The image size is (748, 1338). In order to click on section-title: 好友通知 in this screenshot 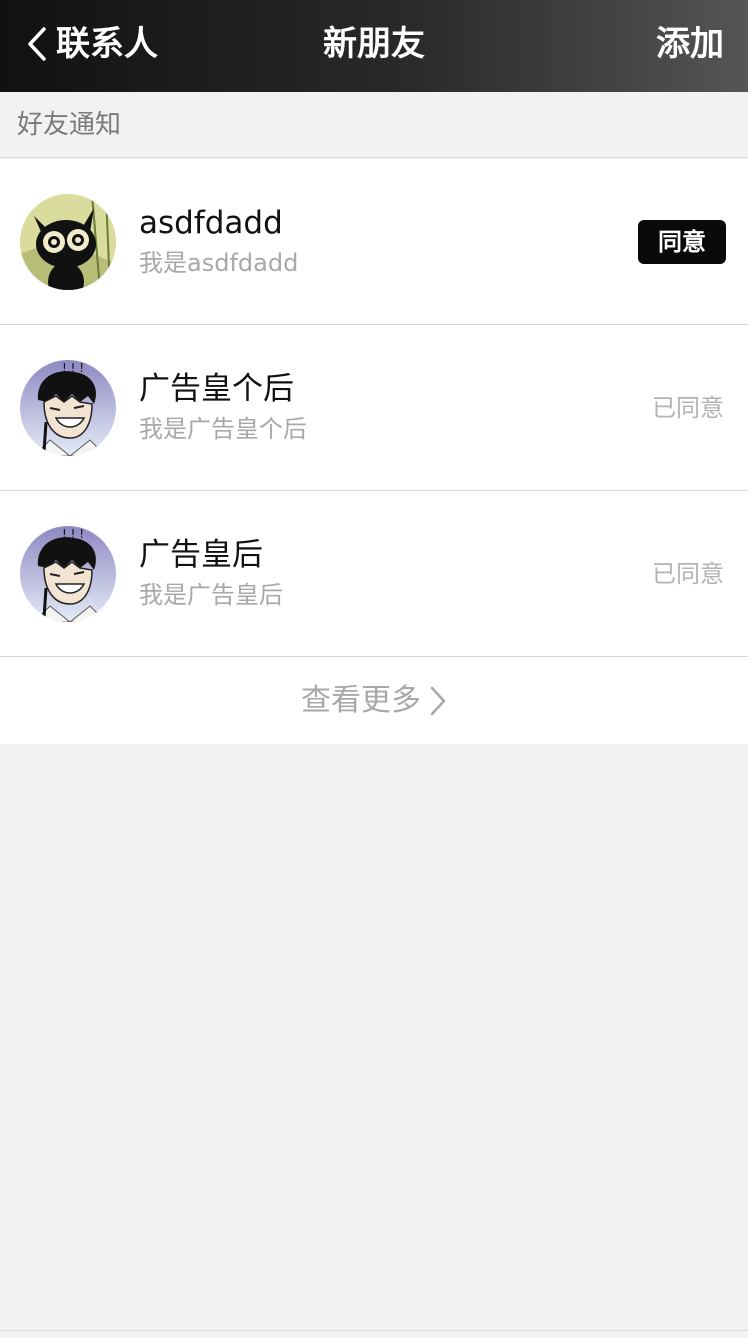, I will do `click(69, 125)`.